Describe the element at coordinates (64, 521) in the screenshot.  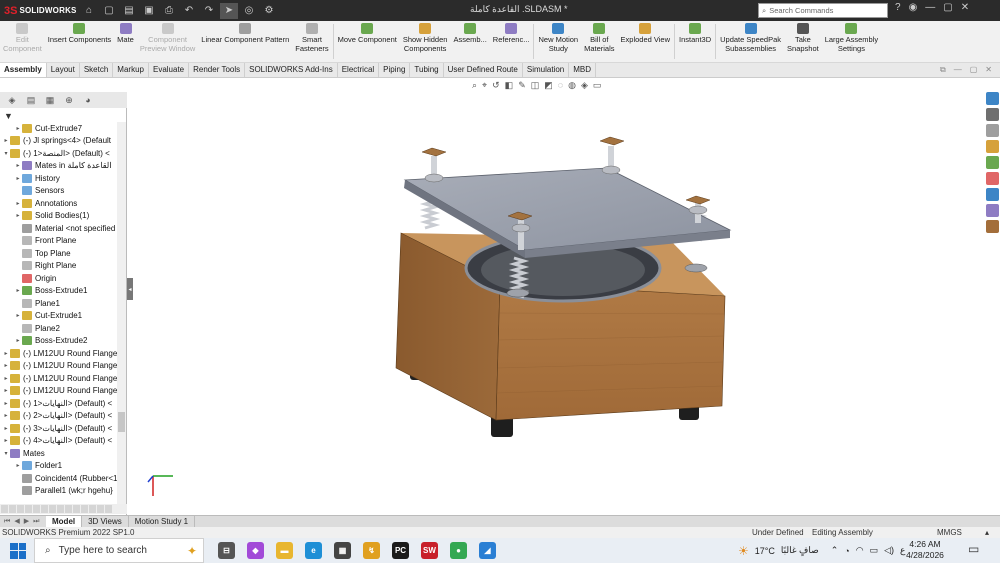
I see `bottom-tab-model: Model` at that location.